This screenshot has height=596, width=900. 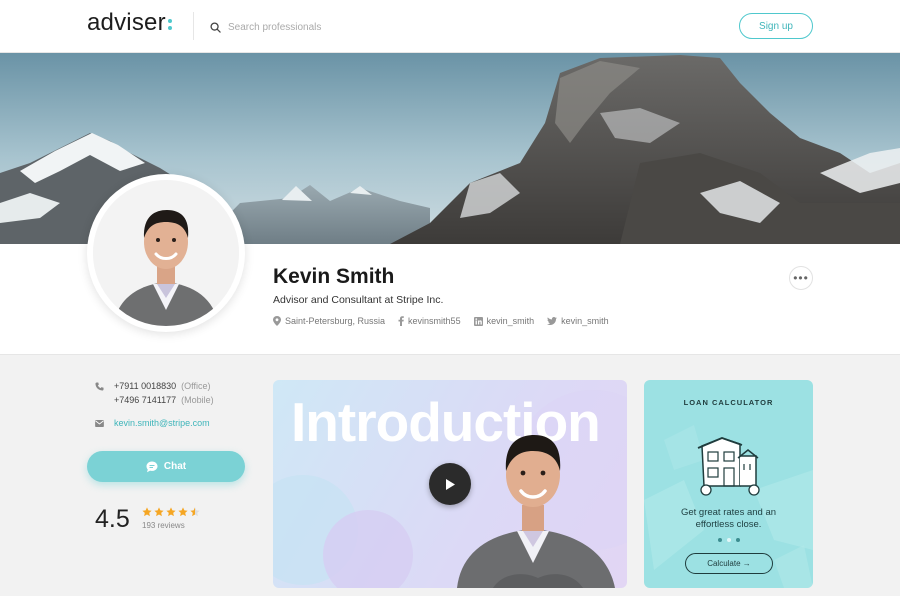 What do you see at coordinates (776, 26) in the screenshot?
I see `sign-up-button: Sign up` at bounding box center [776, 26].